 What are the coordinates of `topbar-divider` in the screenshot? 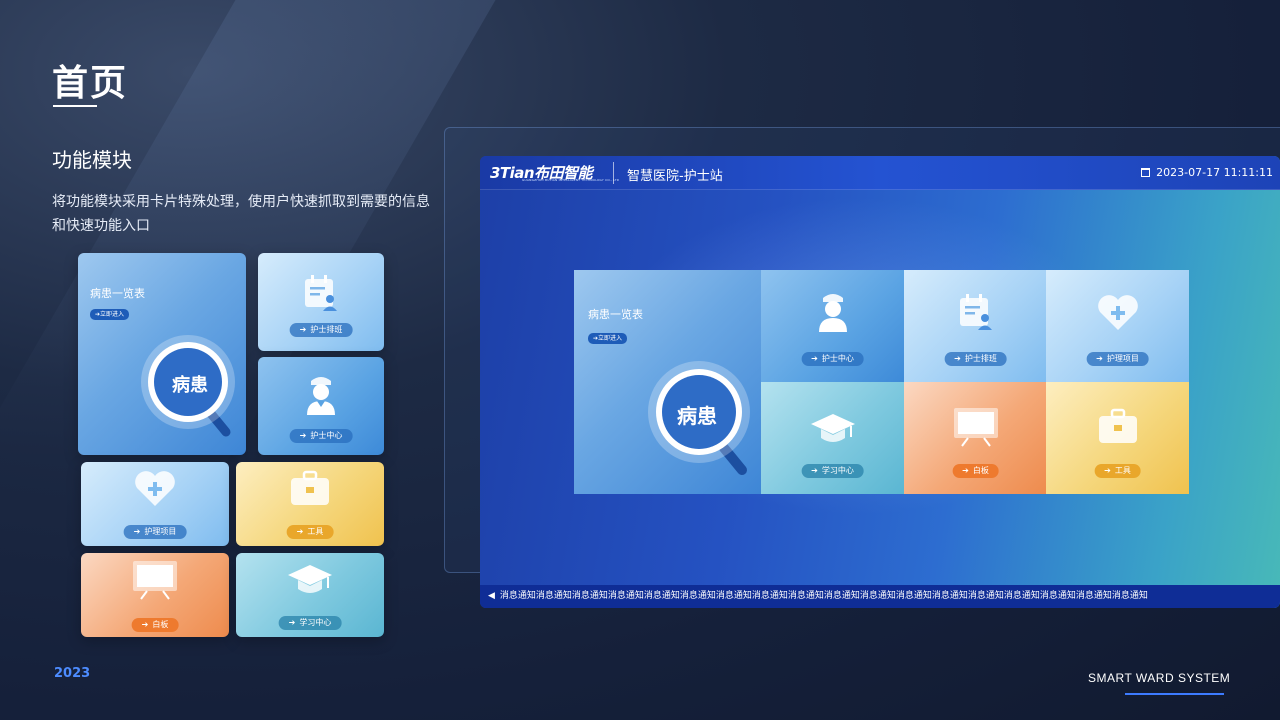 It's located at (613, 173).